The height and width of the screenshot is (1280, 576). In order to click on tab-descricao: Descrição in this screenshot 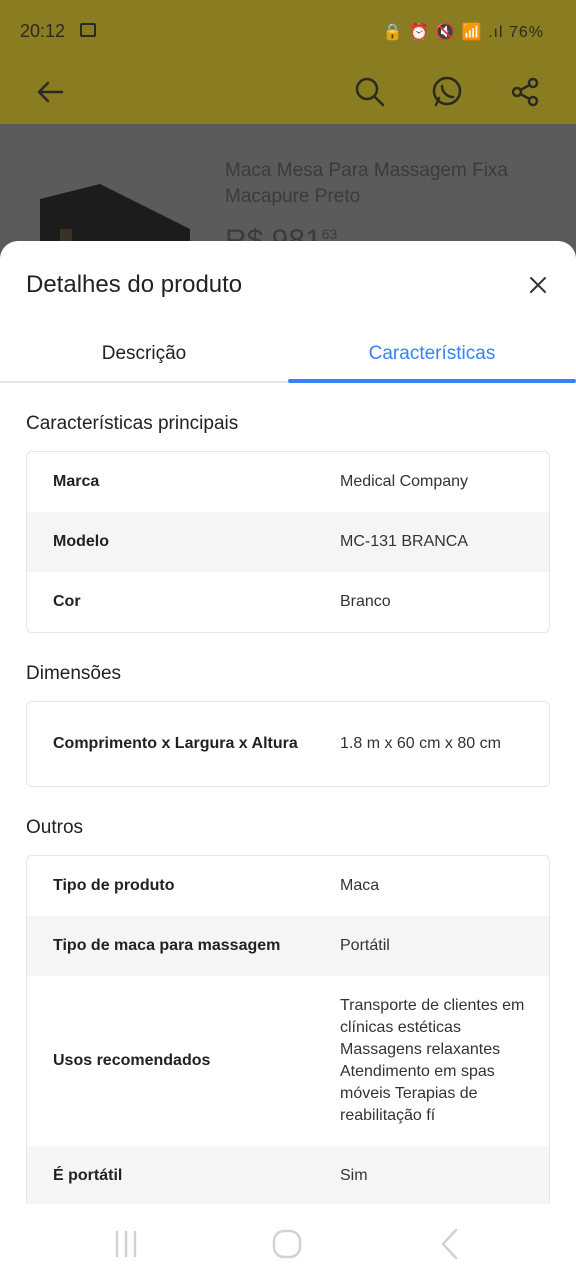, I will do `click(144, 354)`.